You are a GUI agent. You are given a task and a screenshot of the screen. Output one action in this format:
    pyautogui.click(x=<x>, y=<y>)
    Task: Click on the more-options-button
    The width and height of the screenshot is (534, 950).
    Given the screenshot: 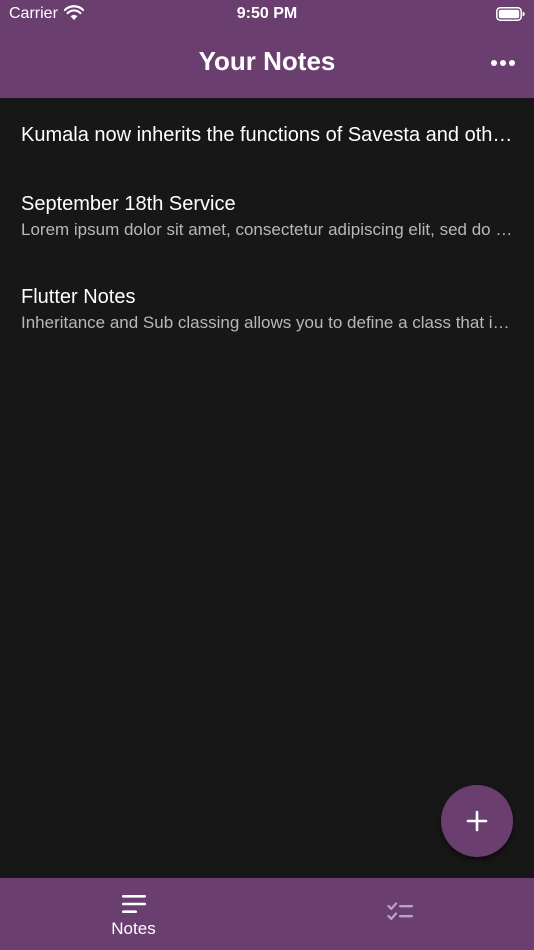 What is the action you would take?
    pyautogui.click(x=503, y=63)
    